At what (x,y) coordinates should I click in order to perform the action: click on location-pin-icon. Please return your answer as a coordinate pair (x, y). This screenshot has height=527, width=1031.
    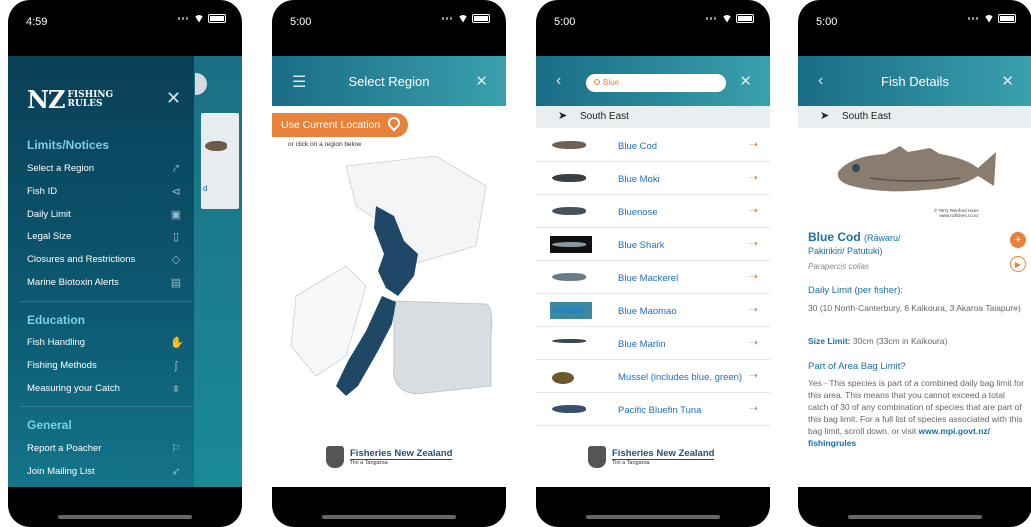
    Looking at the image, I should click on (394, 123).